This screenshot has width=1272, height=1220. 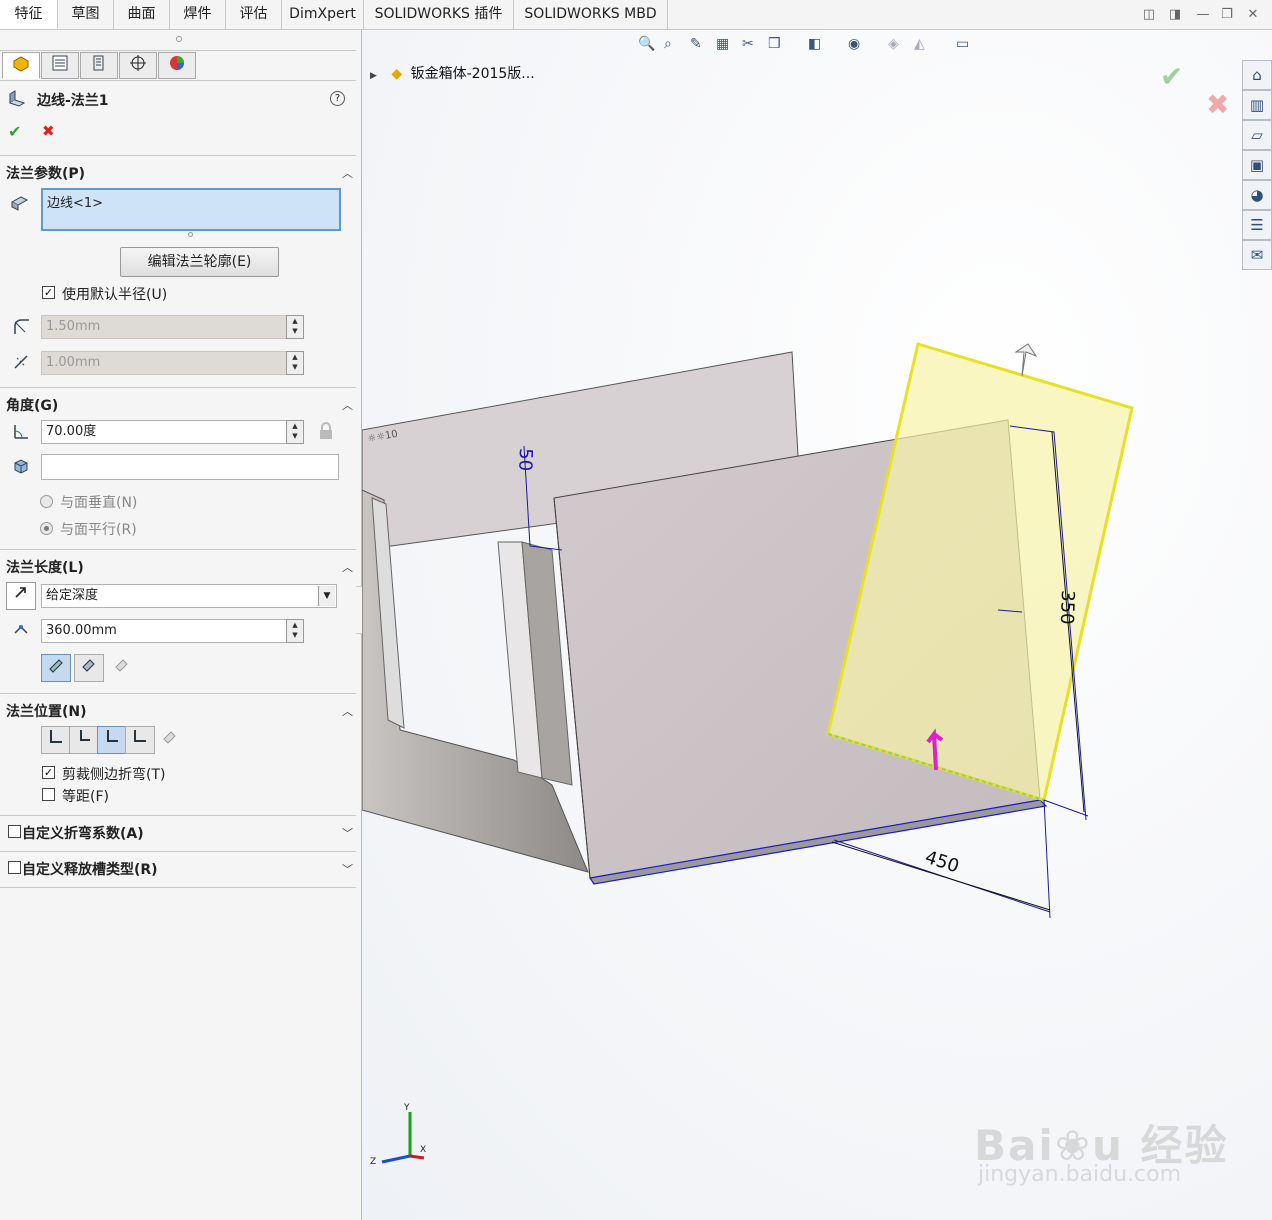 I want to click on material-outside-icon, so click(x=85, y=735).